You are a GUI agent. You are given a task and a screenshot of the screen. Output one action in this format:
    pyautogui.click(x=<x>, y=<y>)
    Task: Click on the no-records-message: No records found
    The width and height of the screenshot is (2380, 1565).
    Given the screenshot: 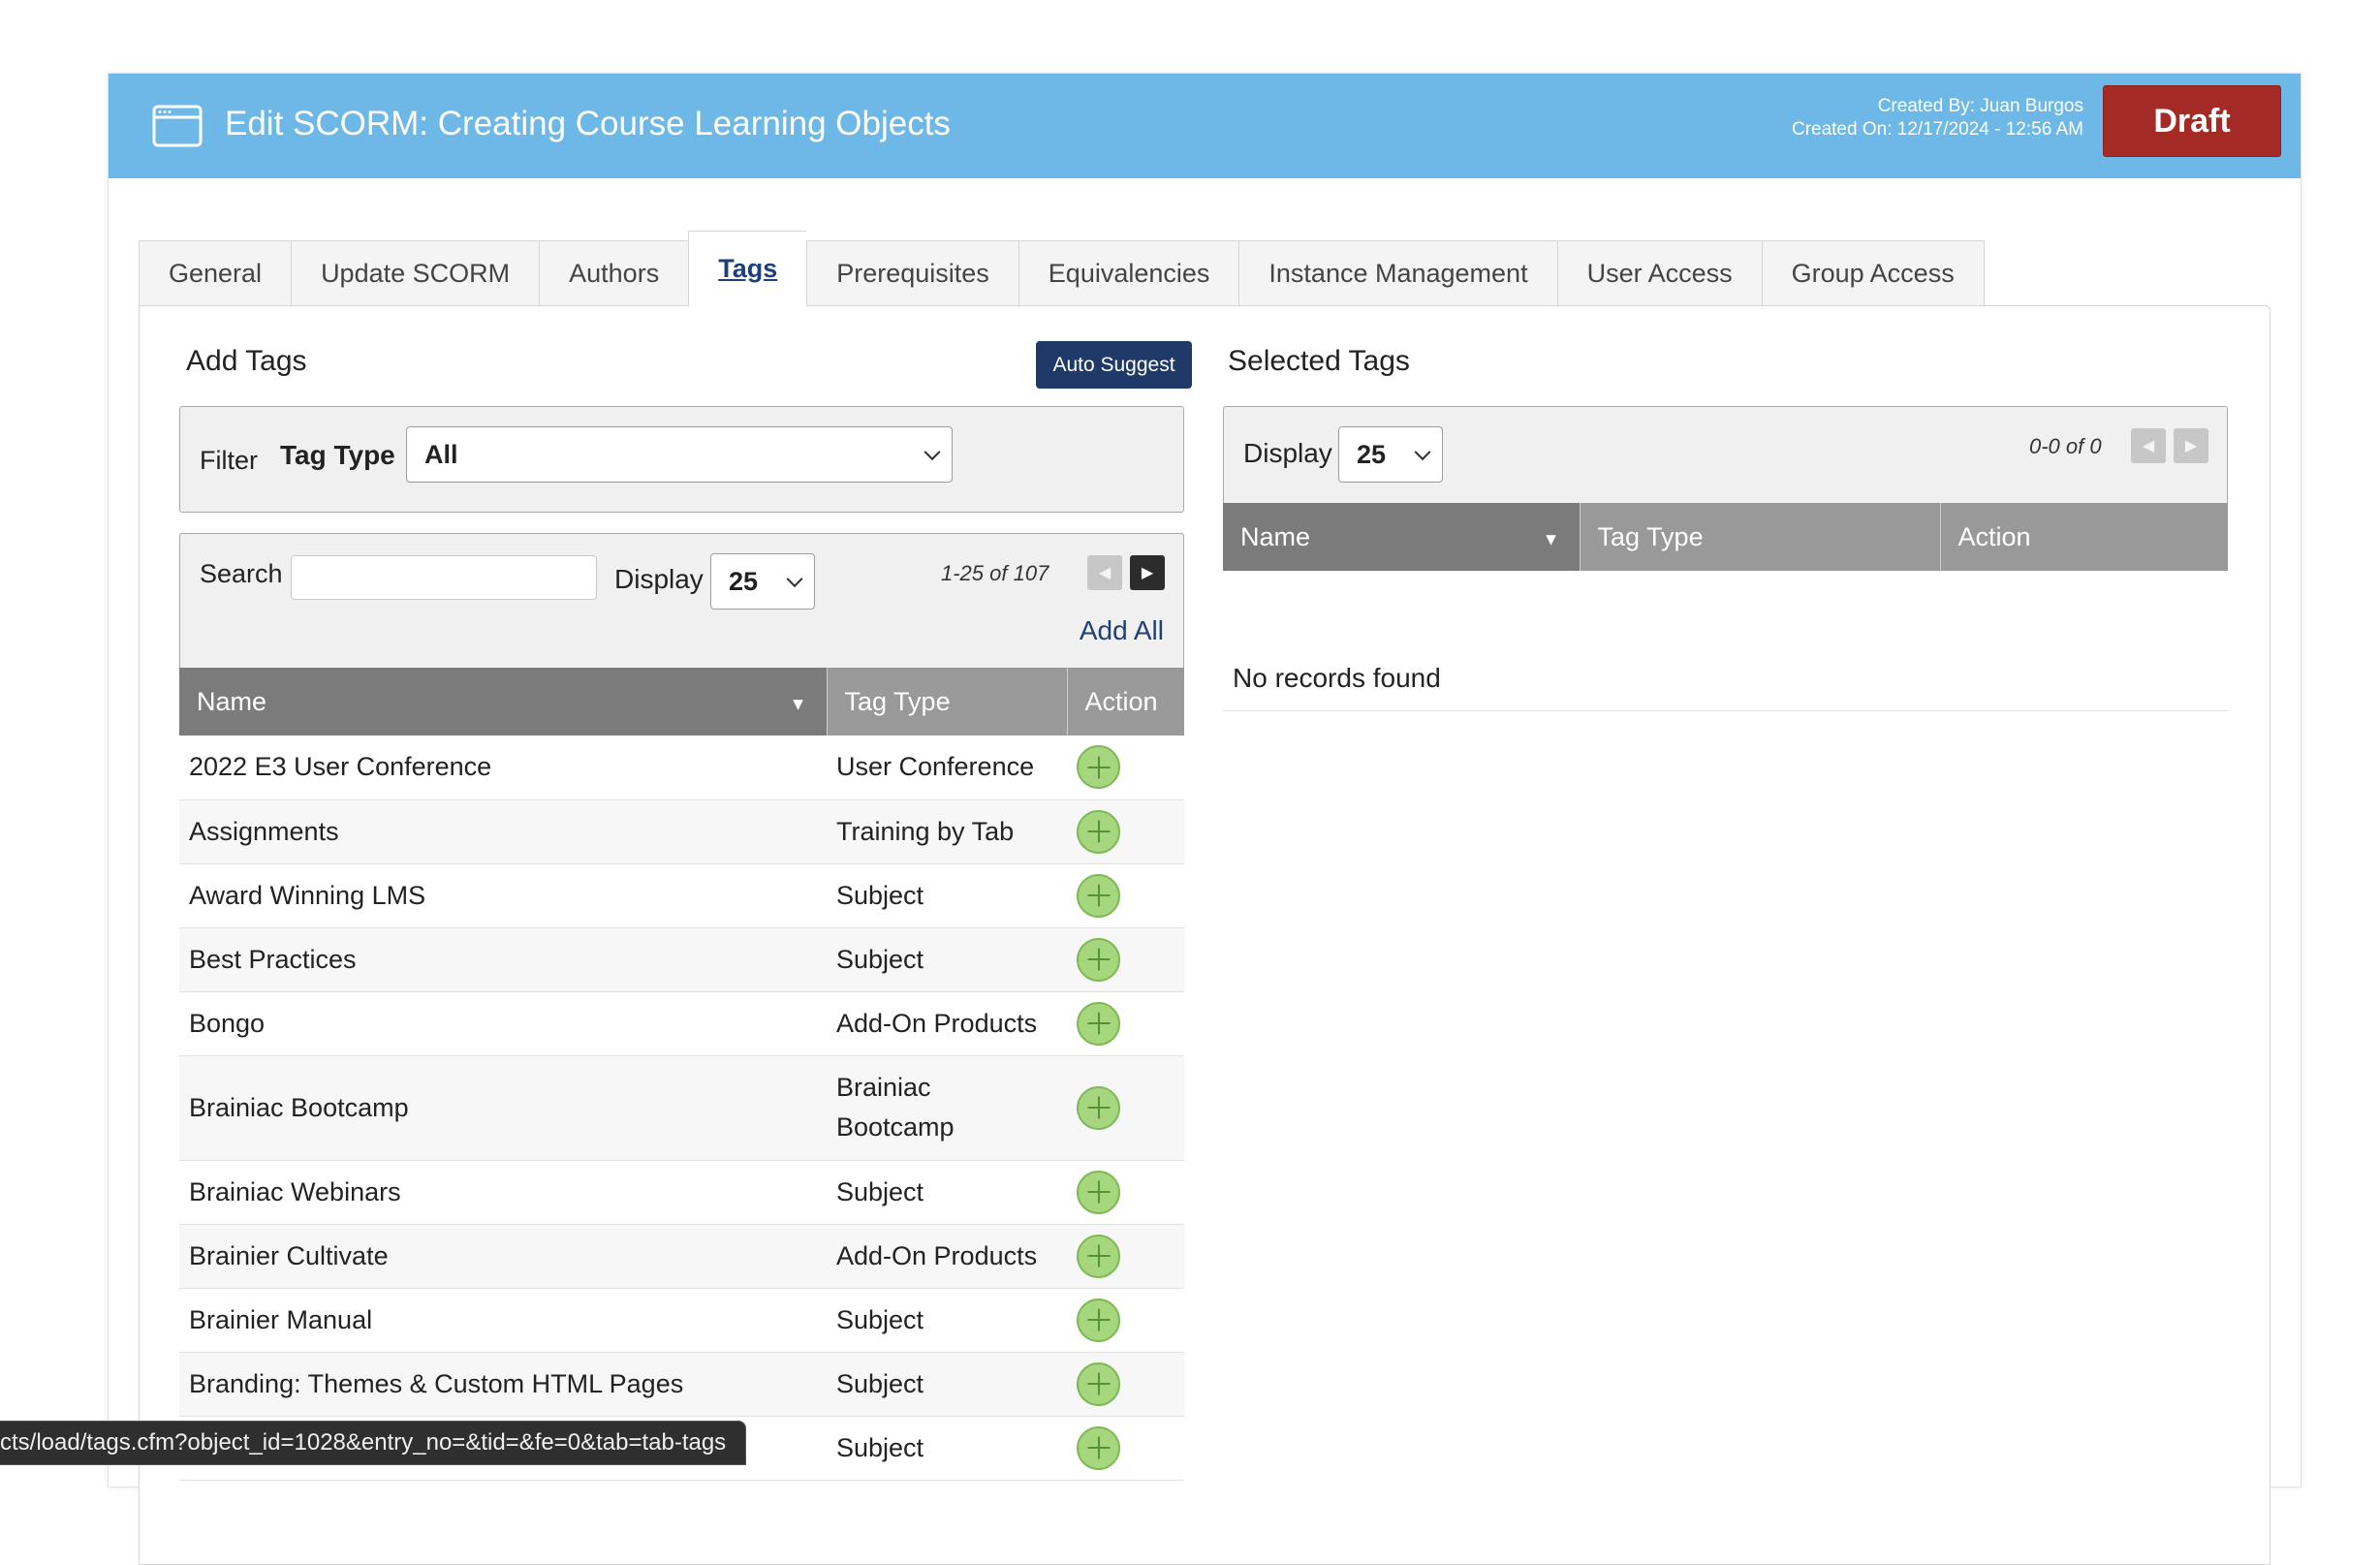 What is the action you would take?
    pyautogui.click(x=1725, y=678)
    